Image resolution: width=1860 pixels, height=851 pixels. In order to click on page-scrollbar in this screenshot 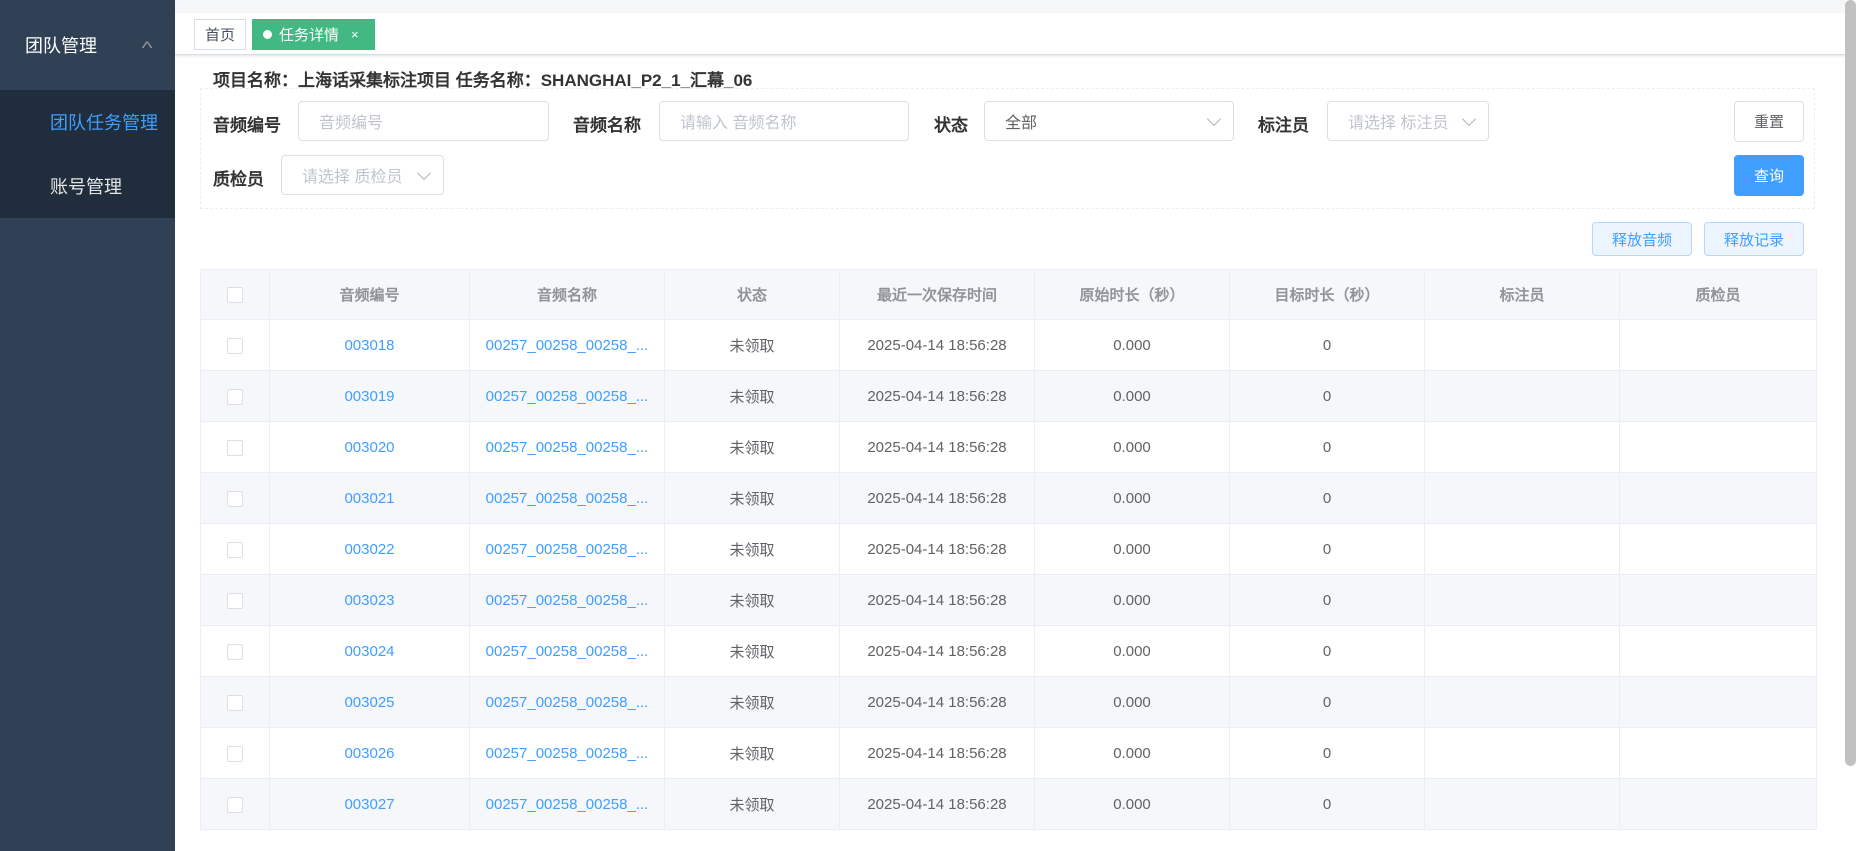, I will do `click(1850, 383)`.